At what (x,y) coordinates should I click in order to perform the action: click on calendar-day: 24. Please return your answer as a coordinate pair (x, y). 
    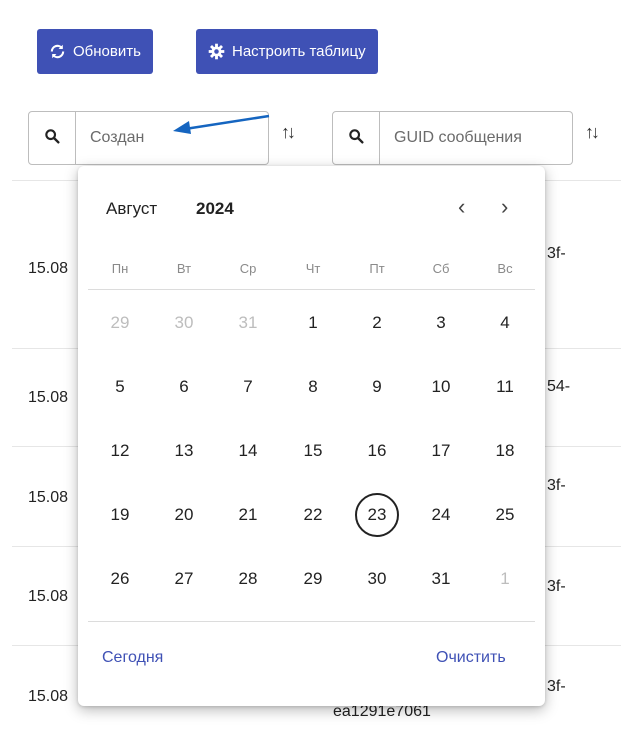
    Looking at the image, I should click on (441, 515).